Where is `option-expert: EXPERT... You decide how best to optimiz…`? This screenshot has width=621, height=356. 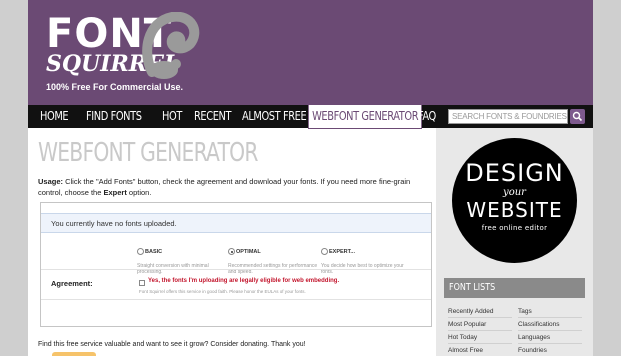
option-expert: EXPERT... You decide how best to optimiz… is located at coordinates (366, 259).